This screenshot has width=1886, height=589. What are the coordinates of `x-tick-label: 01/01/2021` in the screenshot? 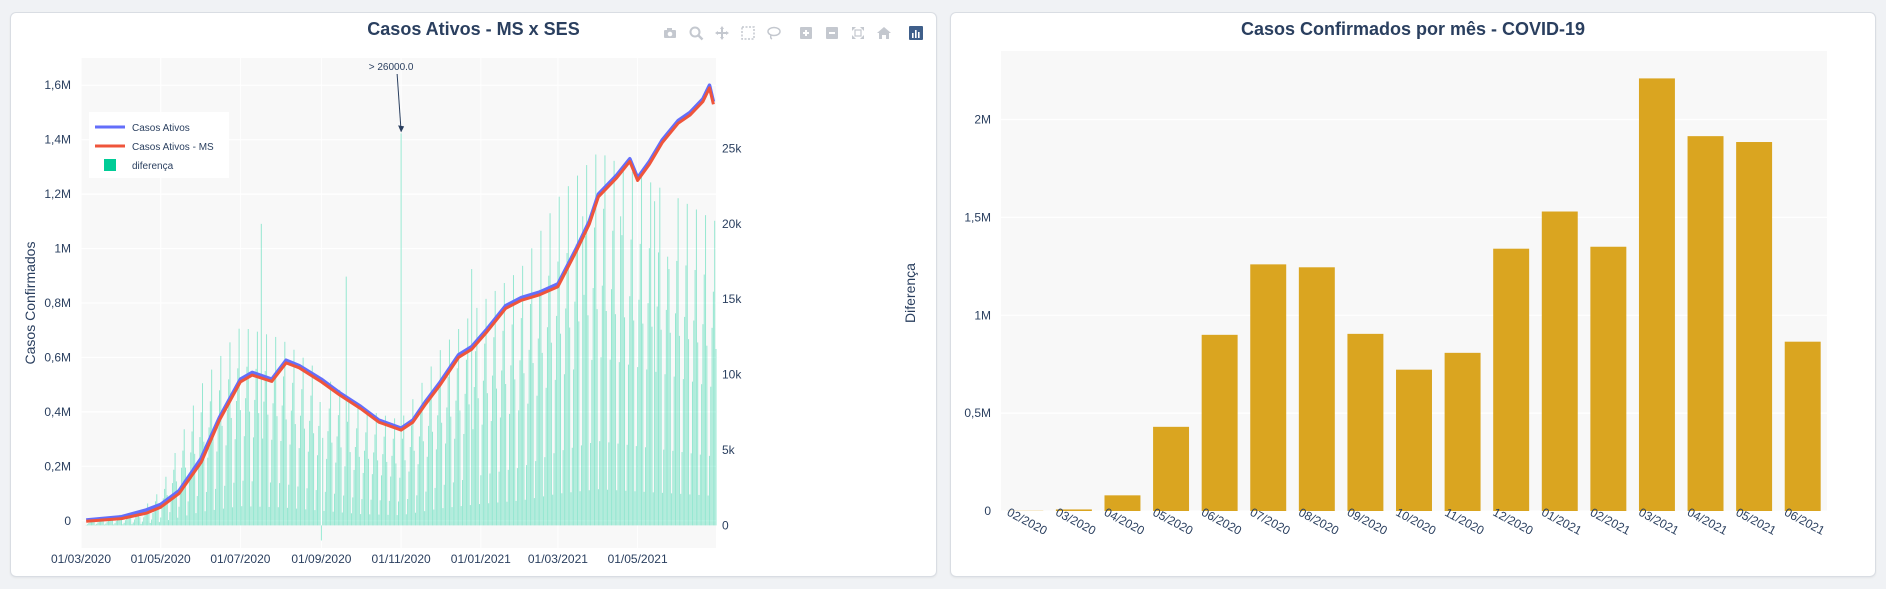 It's located at (481, 559).